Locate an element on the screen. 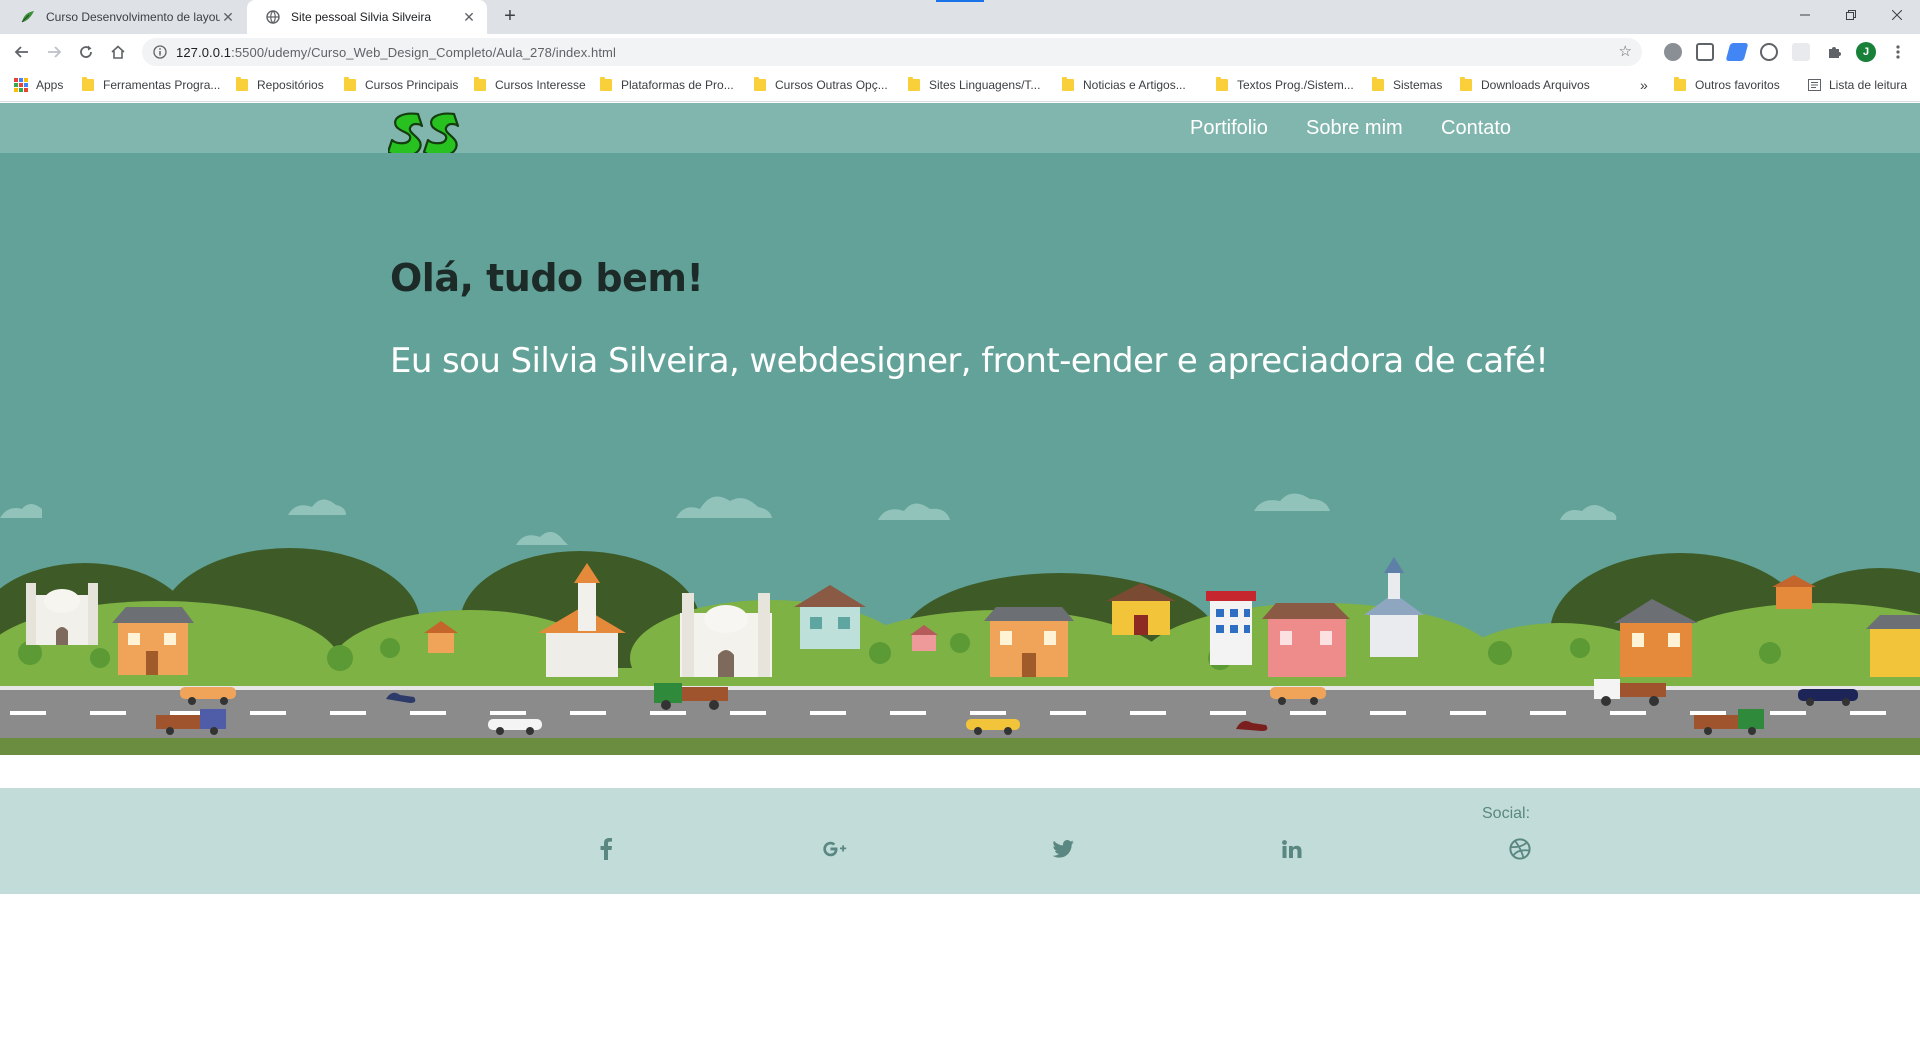  social-label: Social: is located at coordinates (1506, 813).